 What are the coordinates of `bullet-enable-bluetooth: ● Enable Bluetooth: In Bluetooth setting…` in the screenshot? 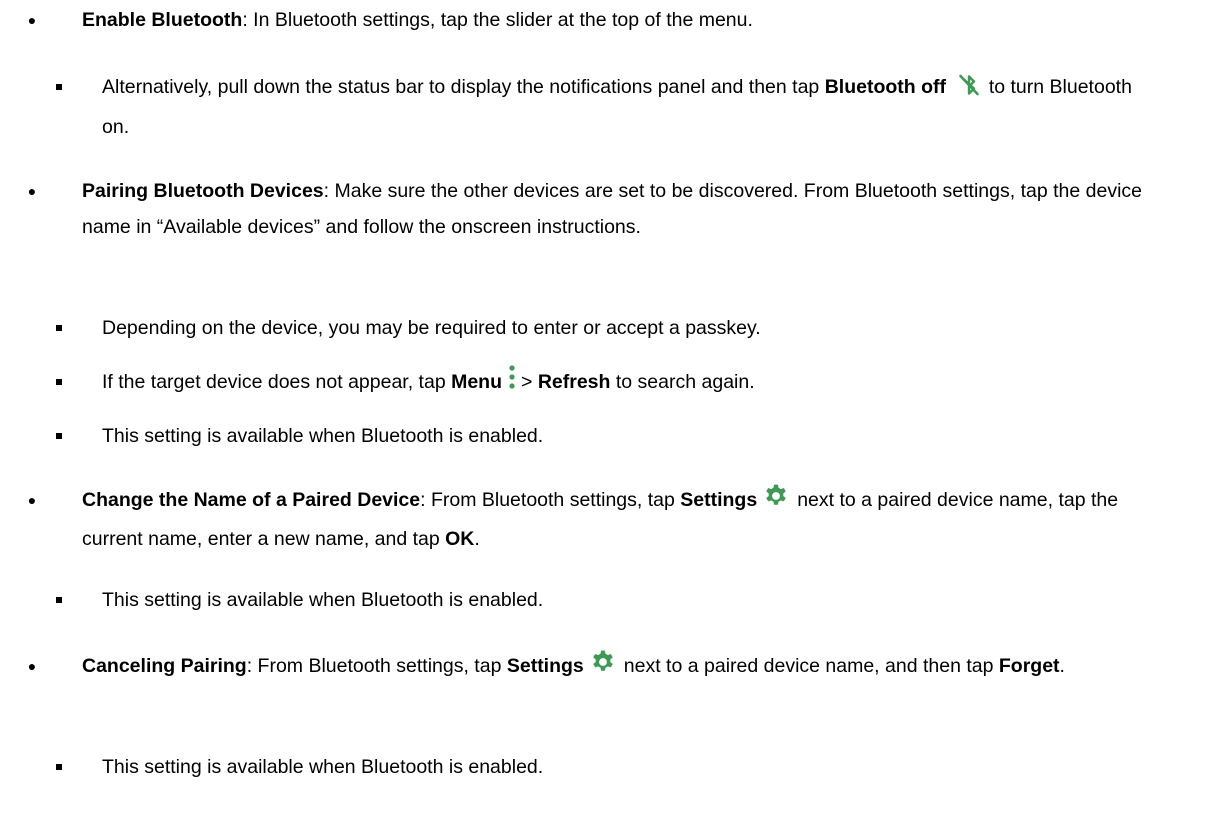 It's located at (595, 20).